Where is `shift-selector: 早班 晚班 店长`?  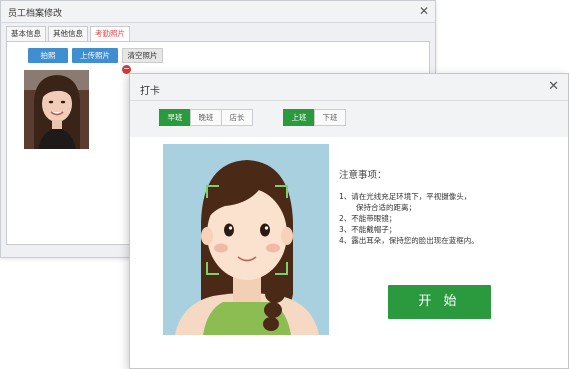
shift-selector: 早班 晚班 店长 is located at coordinates (206, 117).